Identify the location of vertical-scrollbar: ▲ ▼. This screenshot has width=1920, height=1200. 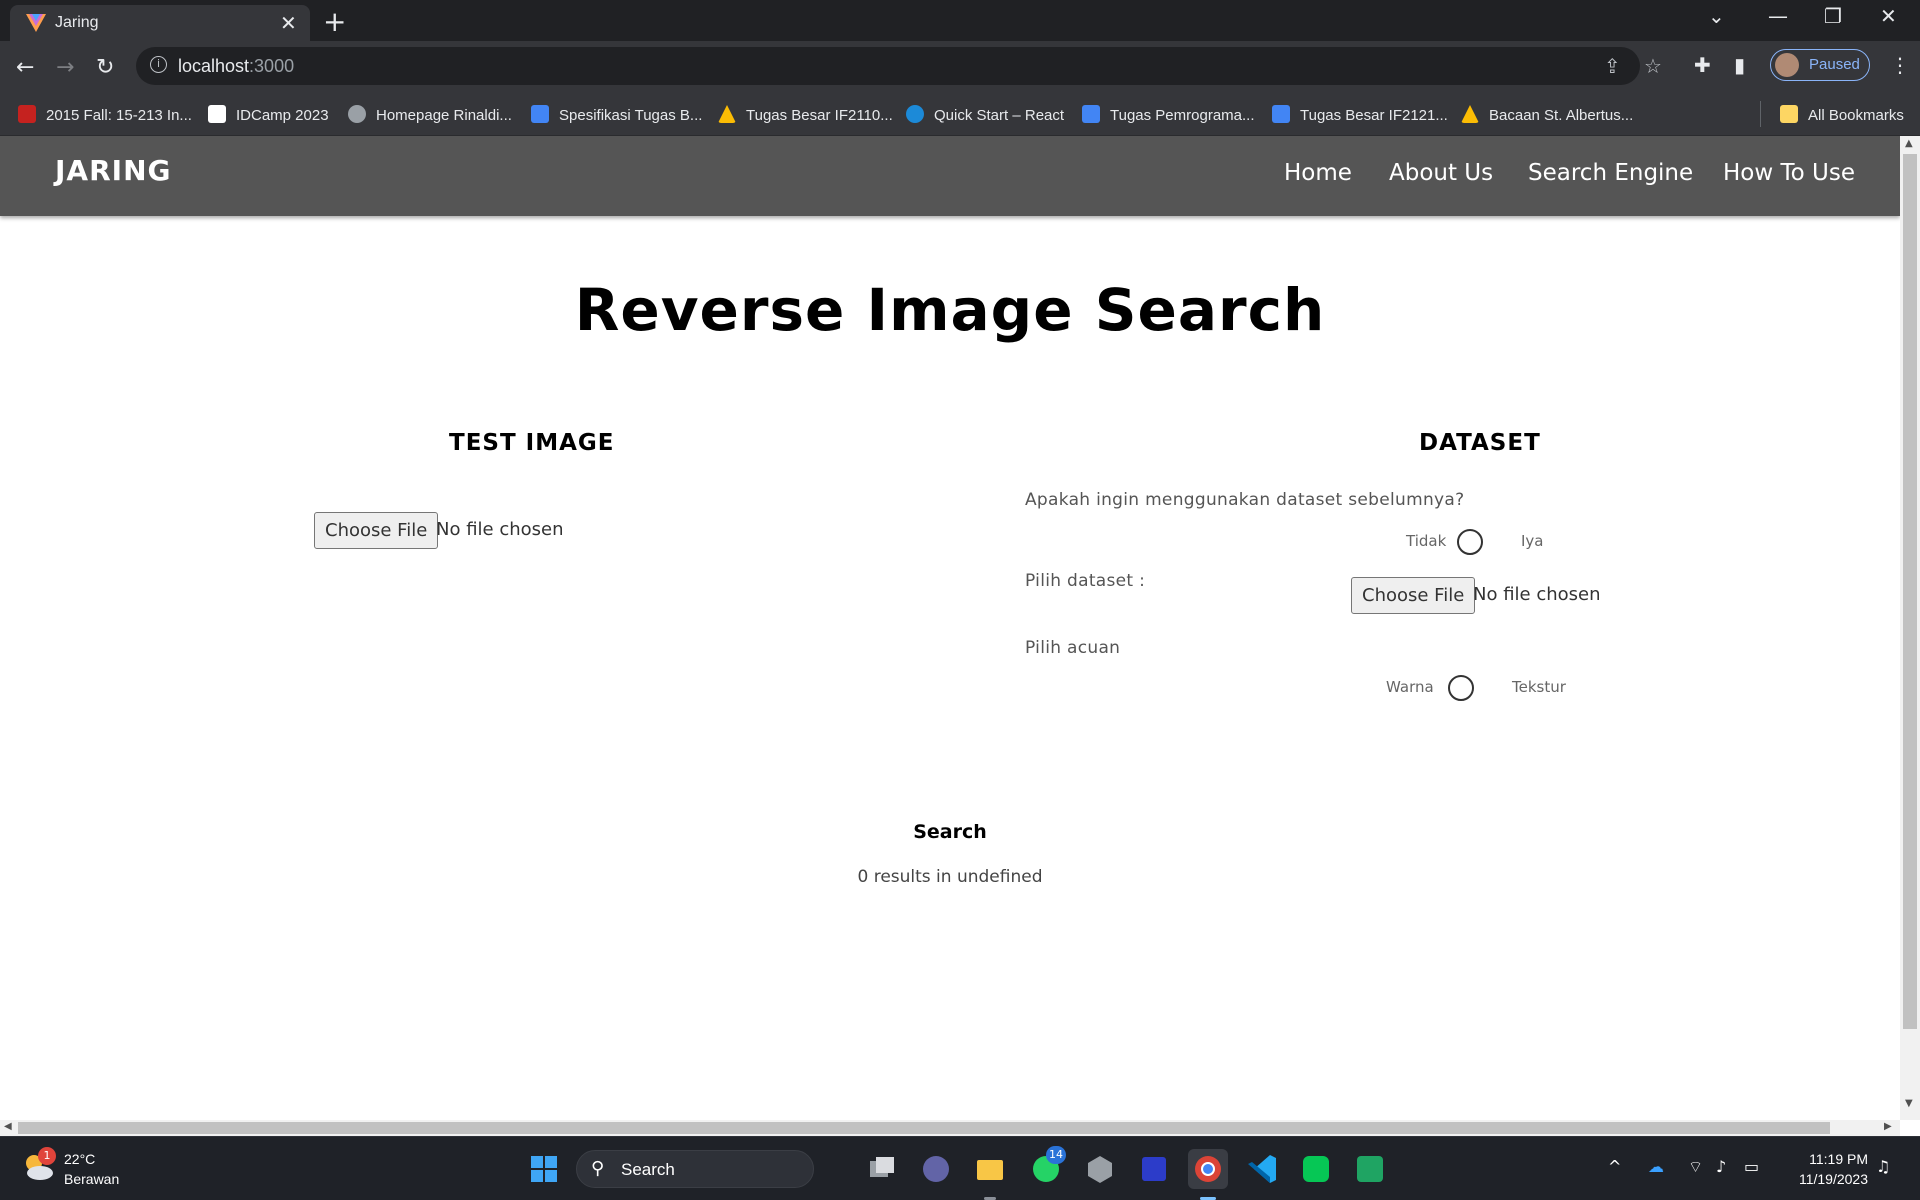
(1910, 628).